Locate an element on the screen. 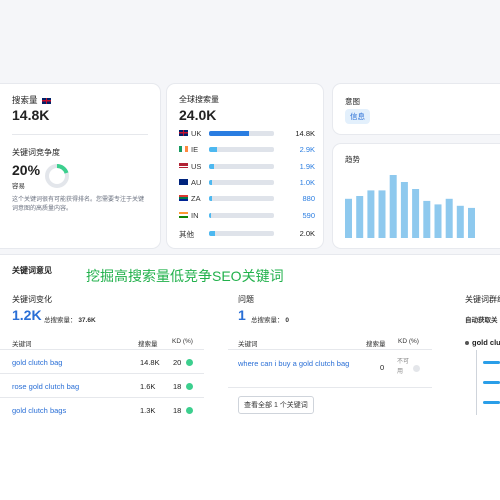 The height and width of the screenshot is (500, 500). country-value: 2.9K is located at coordinates (307, 149).